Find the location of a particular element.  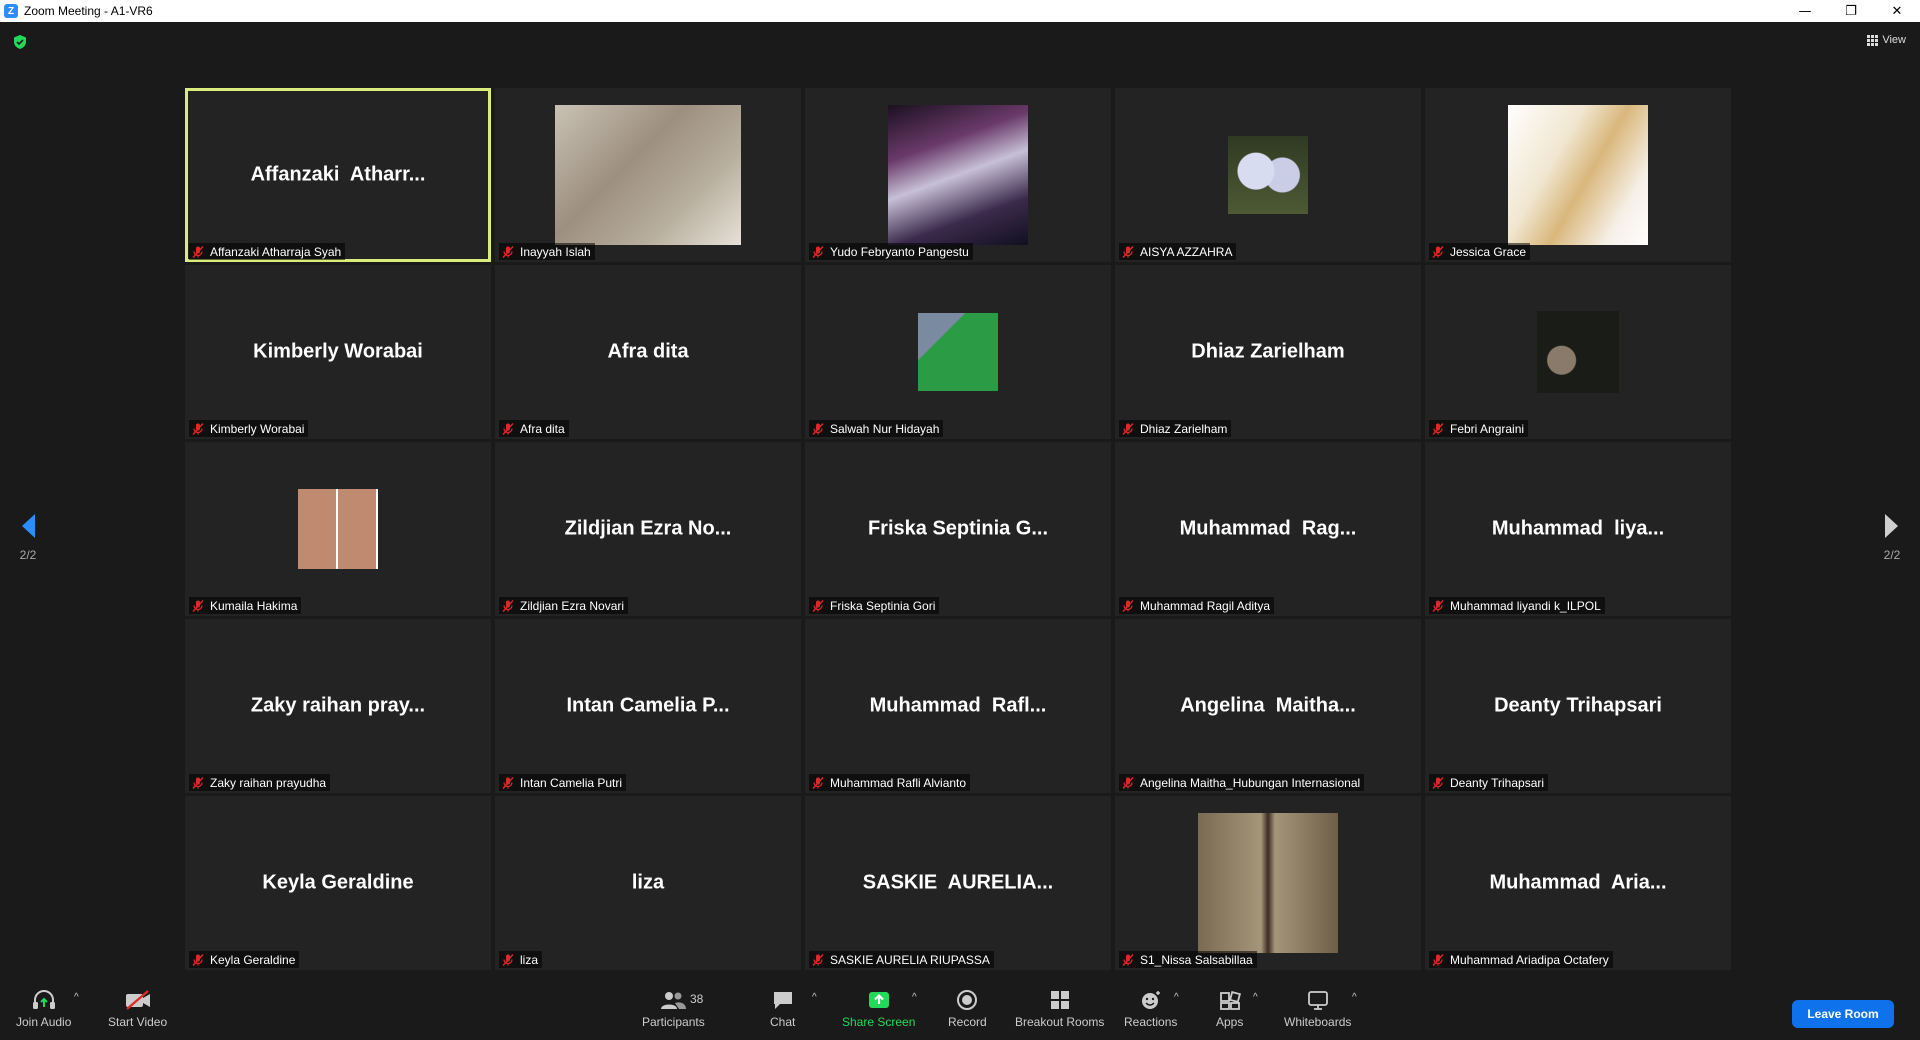

participant-name: Muhammad Rafli Alvianto is located at coordinates (898, 782).